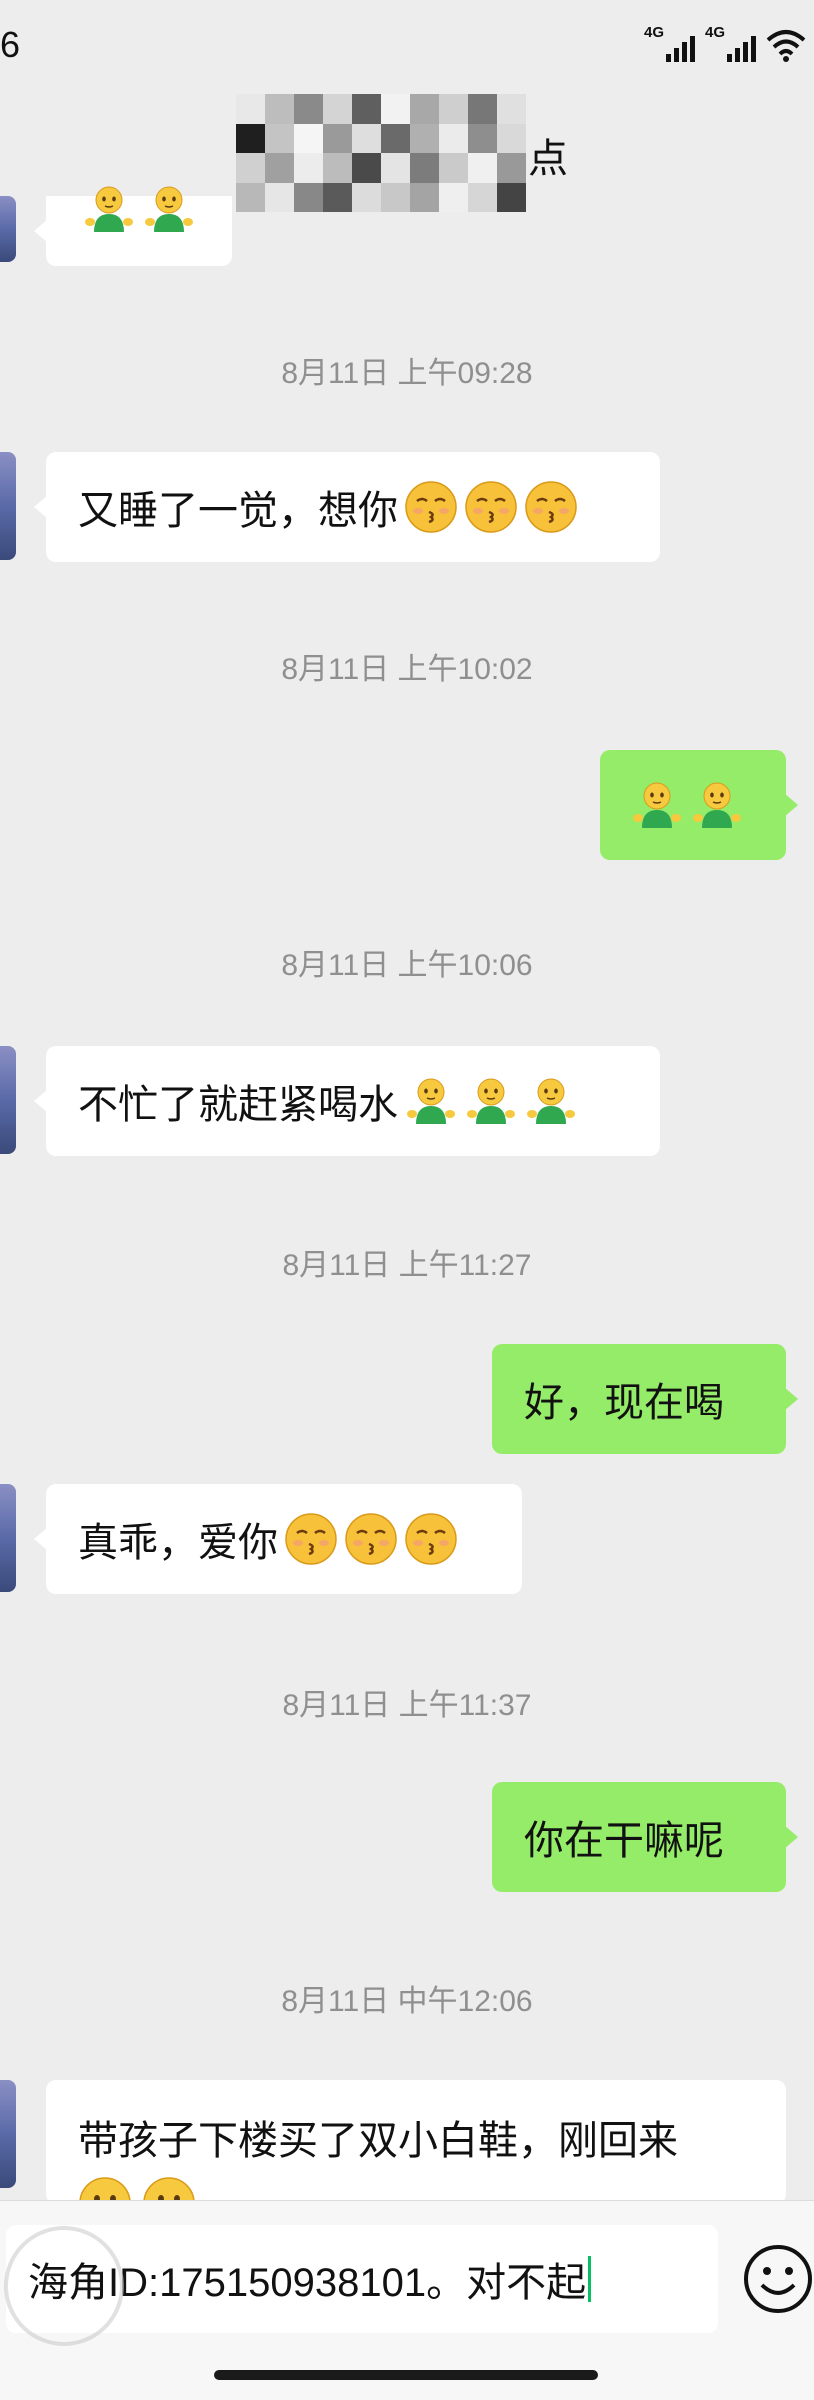 The width and height of the screenshot is (814, 2400). Describe the element at coordinates (178, 1543) in the screenshot. I see `message-text: 真乖，爱你` at that location.